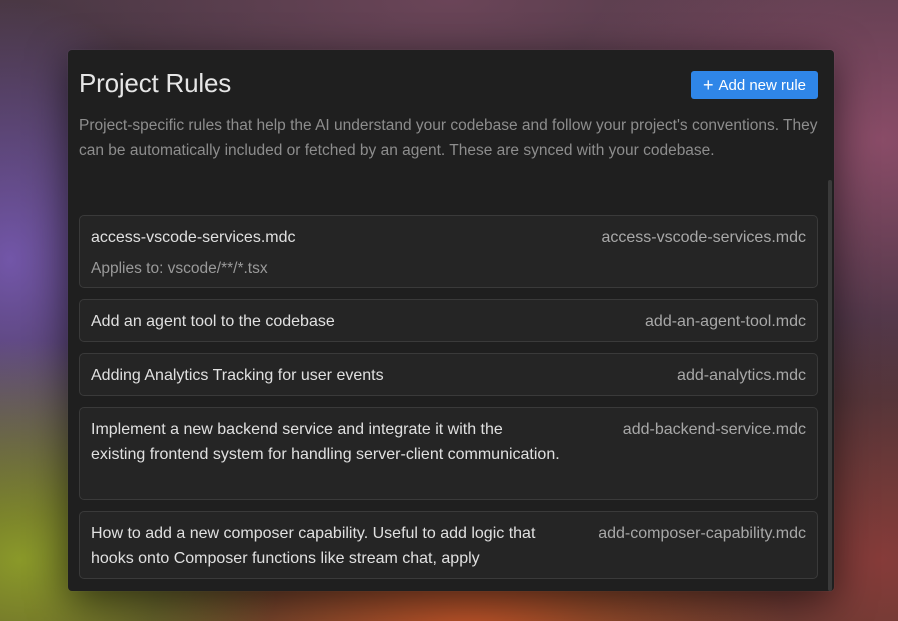 The height and width of the screenshot is (621, 898). What do you see at coordinates (830, 385) in the screenshot?
I see `scrollbar` at bounding box center [830, 385].